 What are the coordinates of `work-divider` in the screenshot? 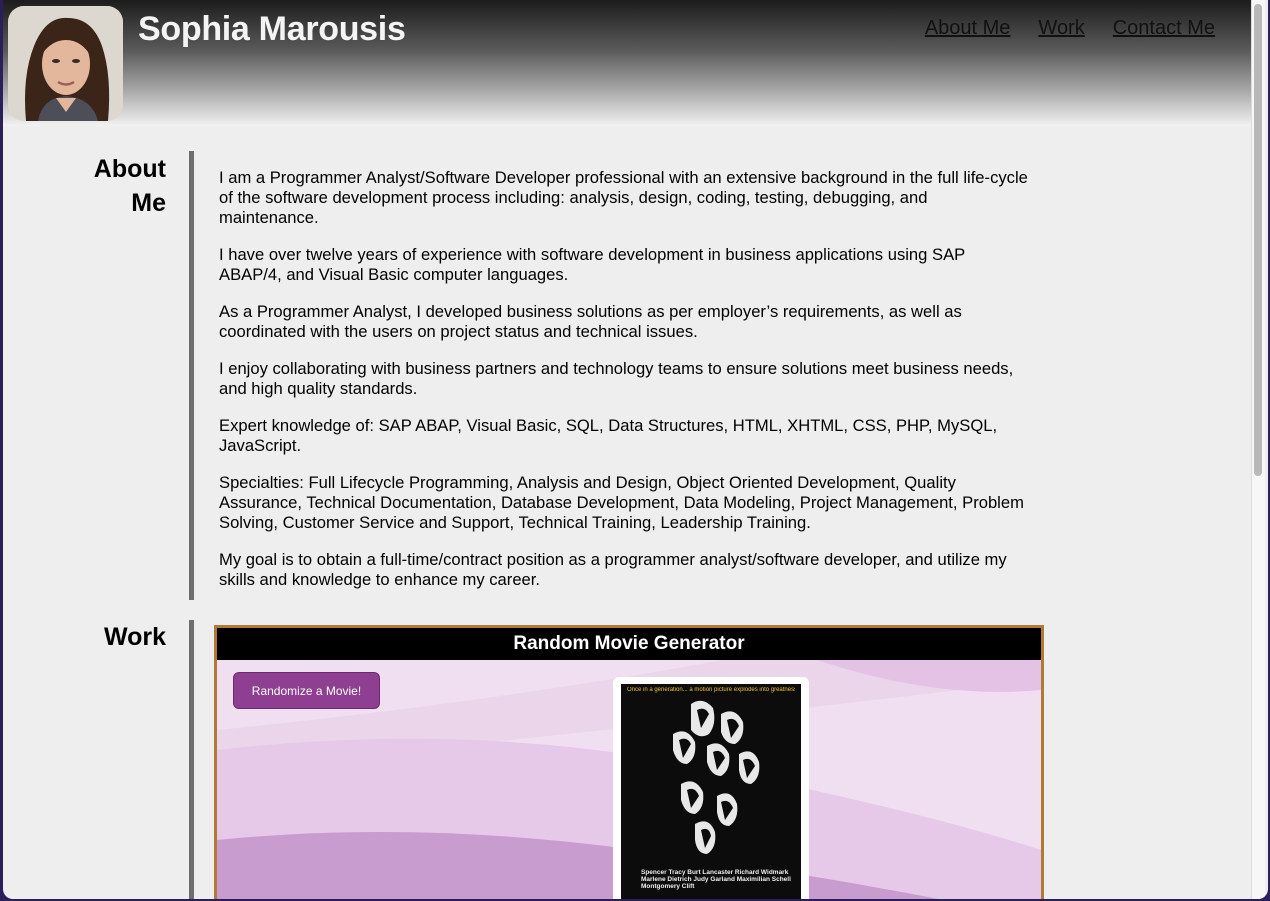 It's located at (191, 759).